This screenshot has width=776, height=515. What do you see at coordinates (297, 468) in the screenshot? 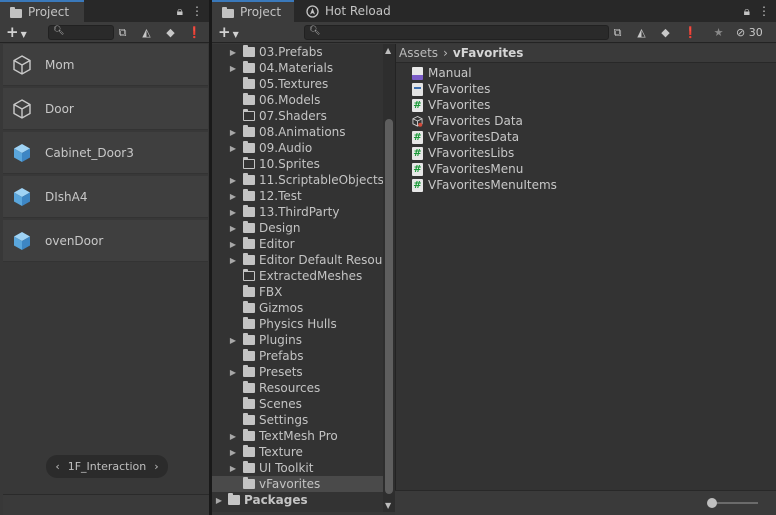
I see `tree-item: ▶ UI Toolkit` at bounding box center [297, 468].